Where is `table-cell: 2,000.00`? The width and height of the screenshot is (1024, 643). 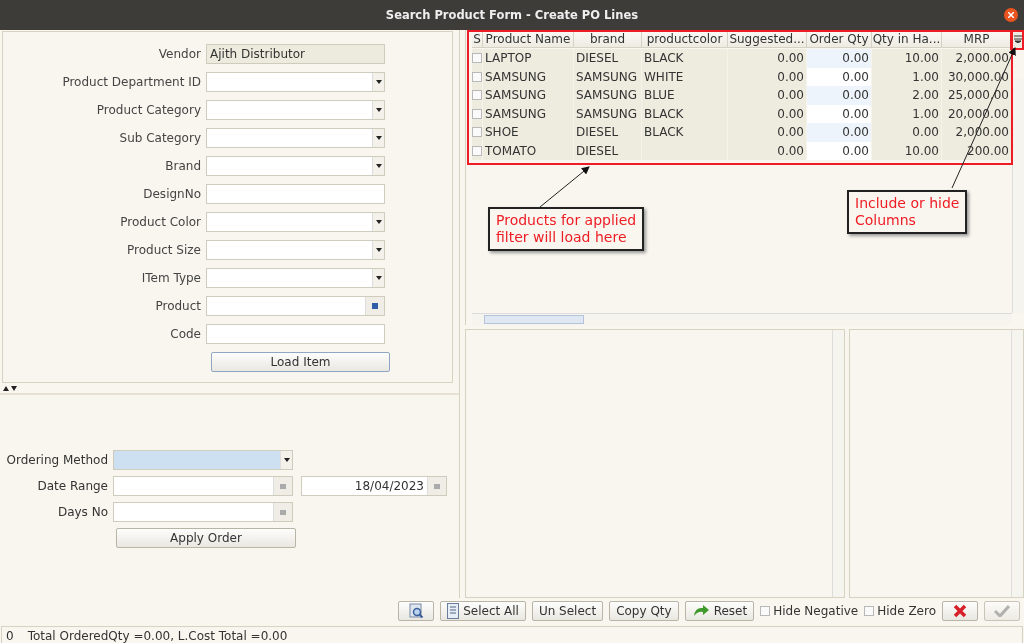 table-cell: 2,000.00 is located at coordinates (977, 58).